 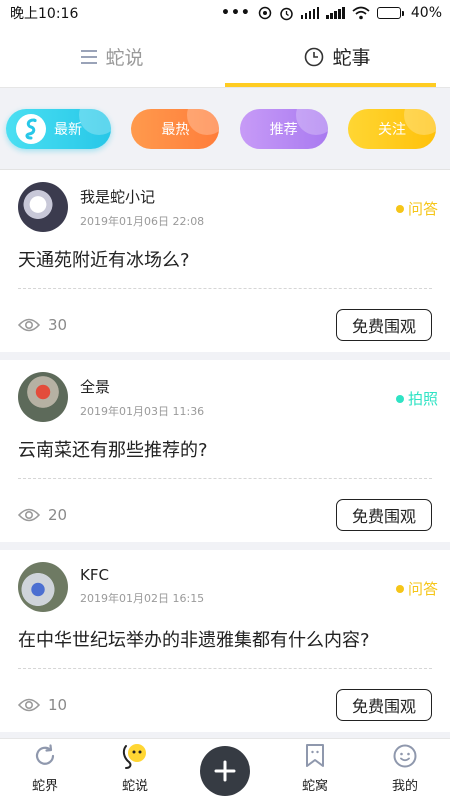 I want to click on nav-mine: 我的, so click(x=405, y=770).